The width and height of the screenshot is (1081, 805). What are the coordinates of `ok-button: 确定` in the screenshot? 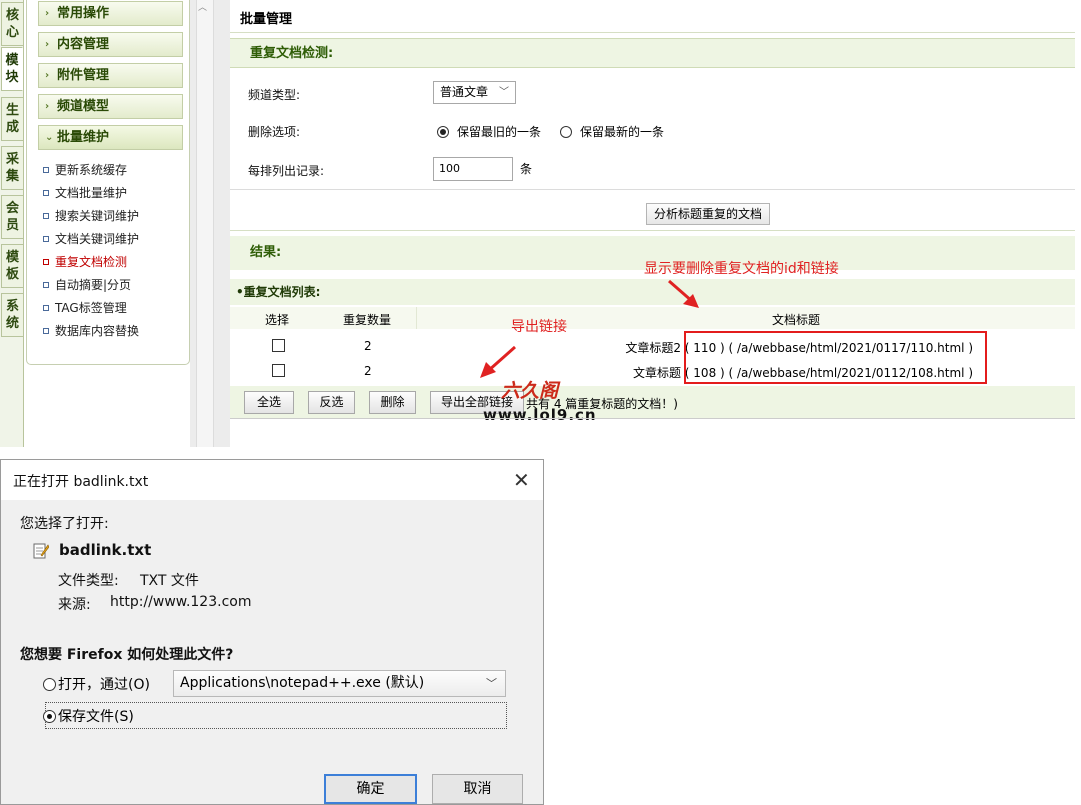 It's located at (370, 789).